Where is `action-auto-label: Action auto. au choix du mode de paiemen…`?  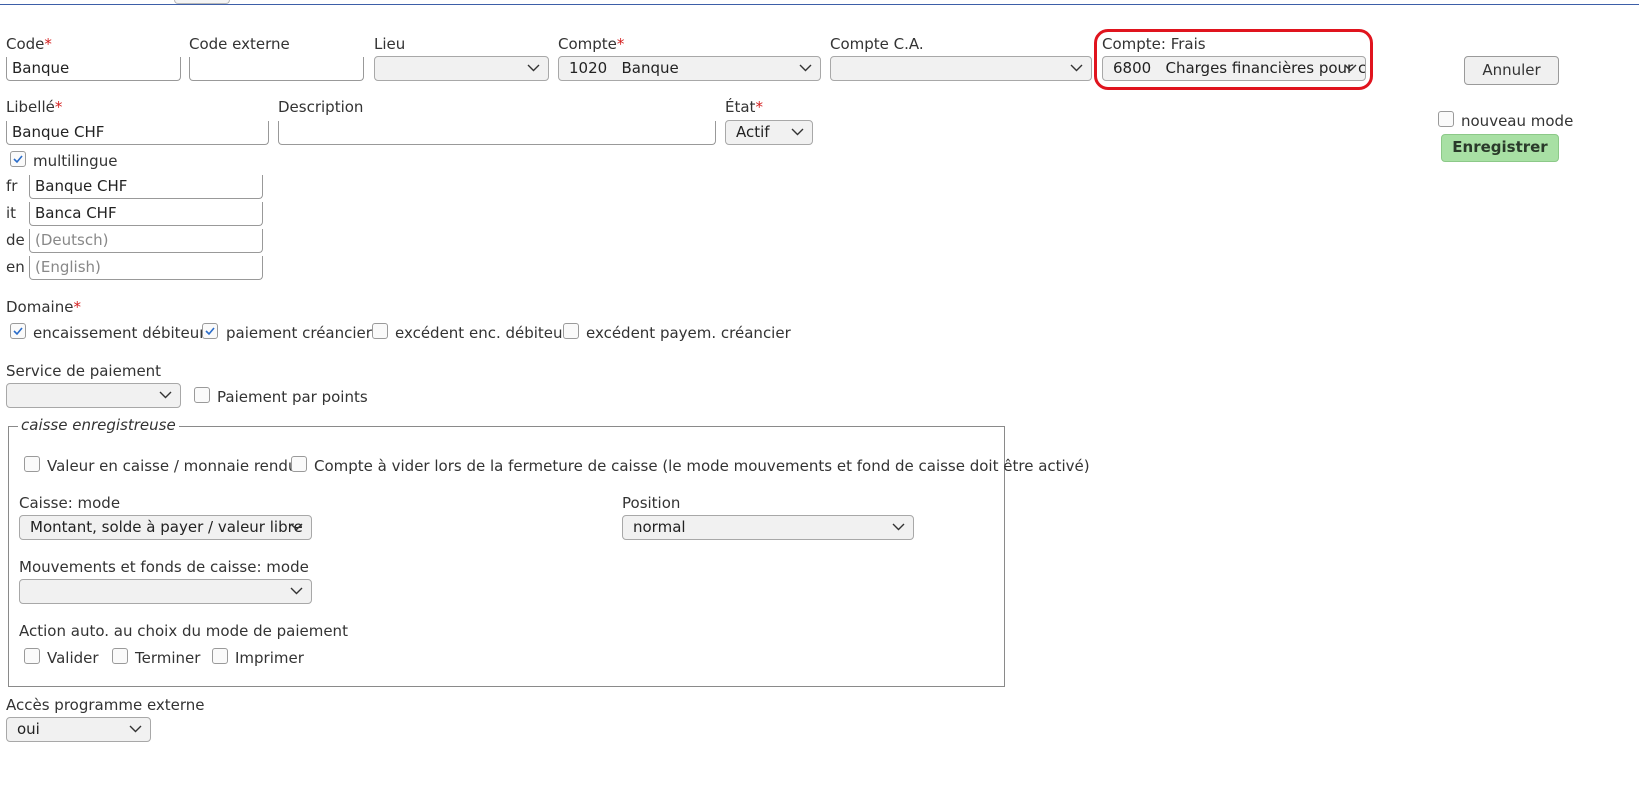 action-auto-label: Action auto. au choix du mode de paiemen… is located at coordinates (183, 631).